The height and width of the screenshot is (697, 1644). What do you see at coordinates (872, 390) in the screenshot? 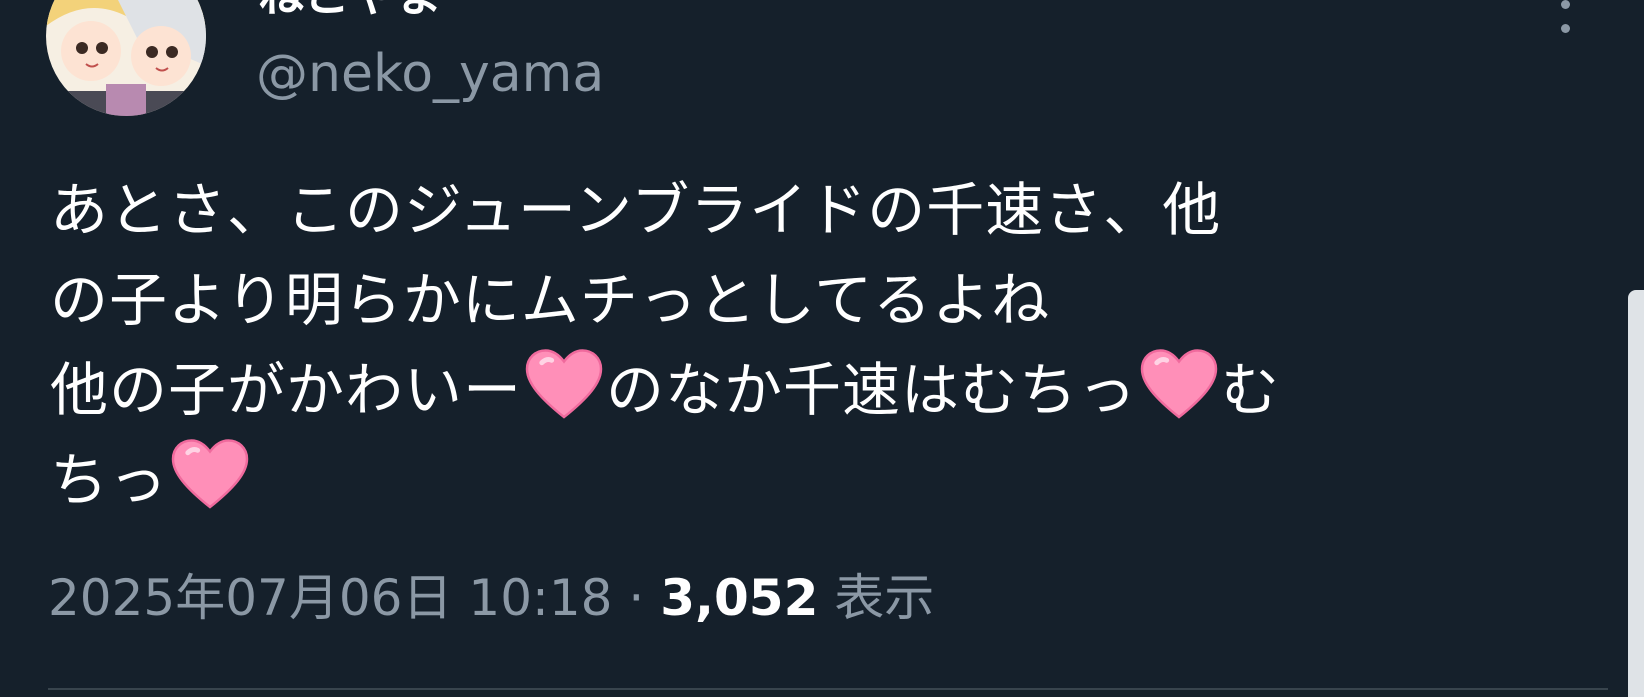
I see `tweet-text-segment: のなか千速はむちっ` at bounding box center [872, 390].